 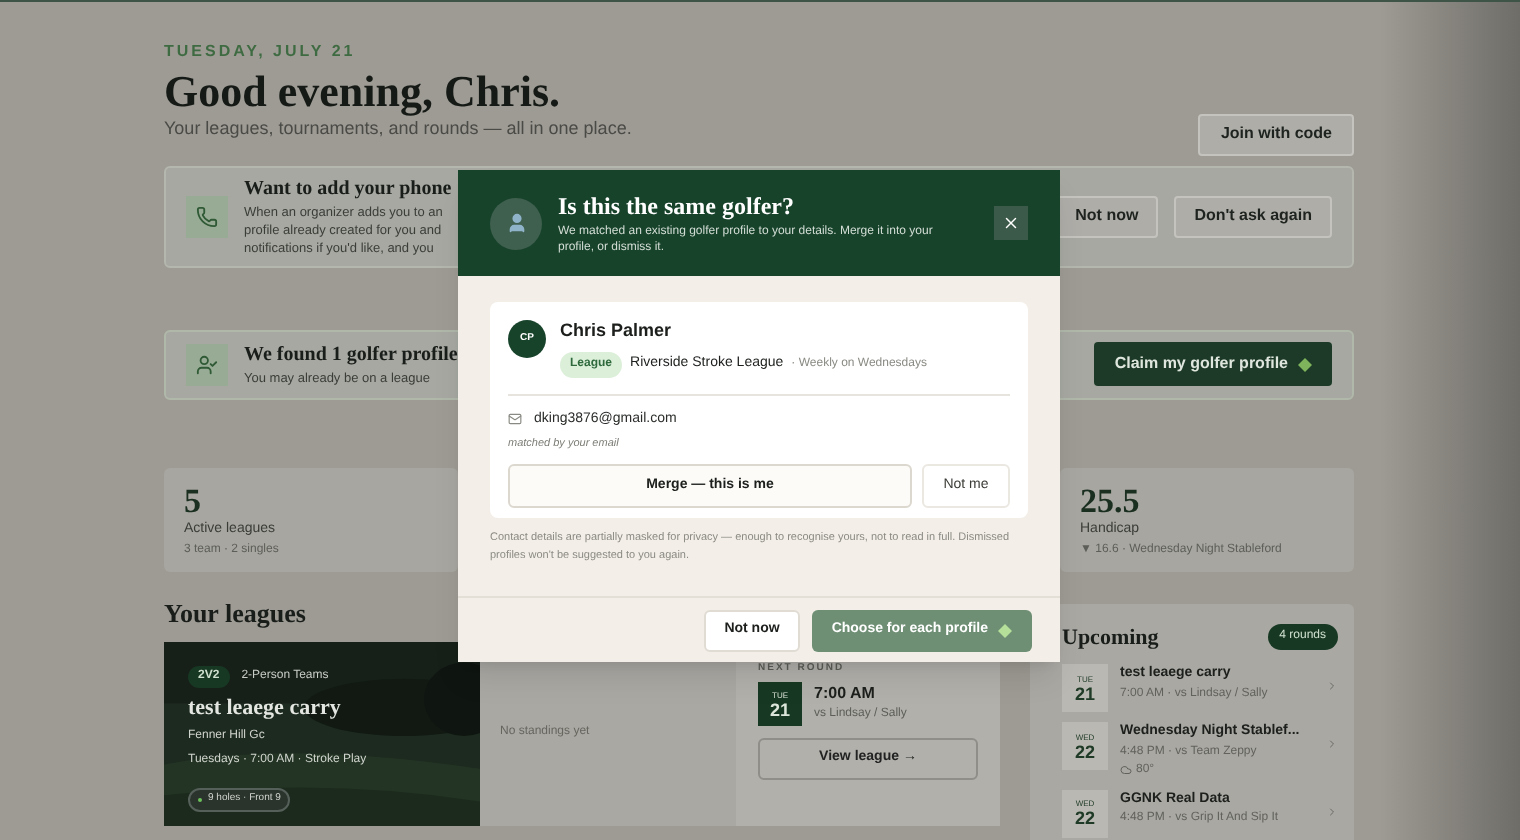 What do you see at coordinates (193, 501) in the screenshot?
I see `stat-value: 5` at bounding box center [193, 501].